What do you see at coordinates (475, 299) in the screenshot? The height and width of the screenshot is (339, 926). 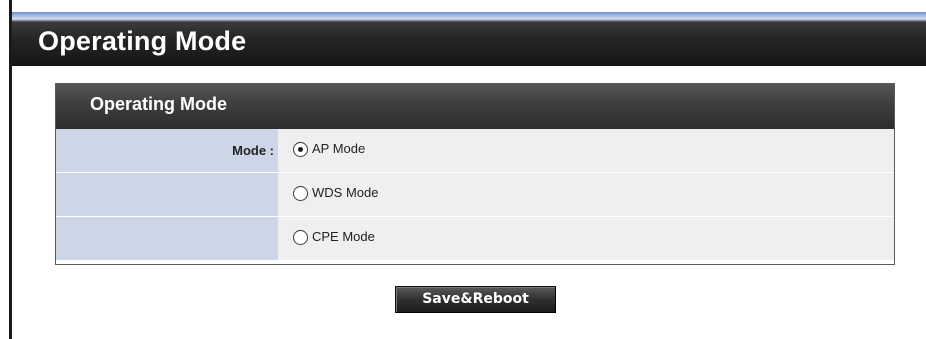 I see `save-reboot-button: Save&Reboot` at bounding box center [475, 299].